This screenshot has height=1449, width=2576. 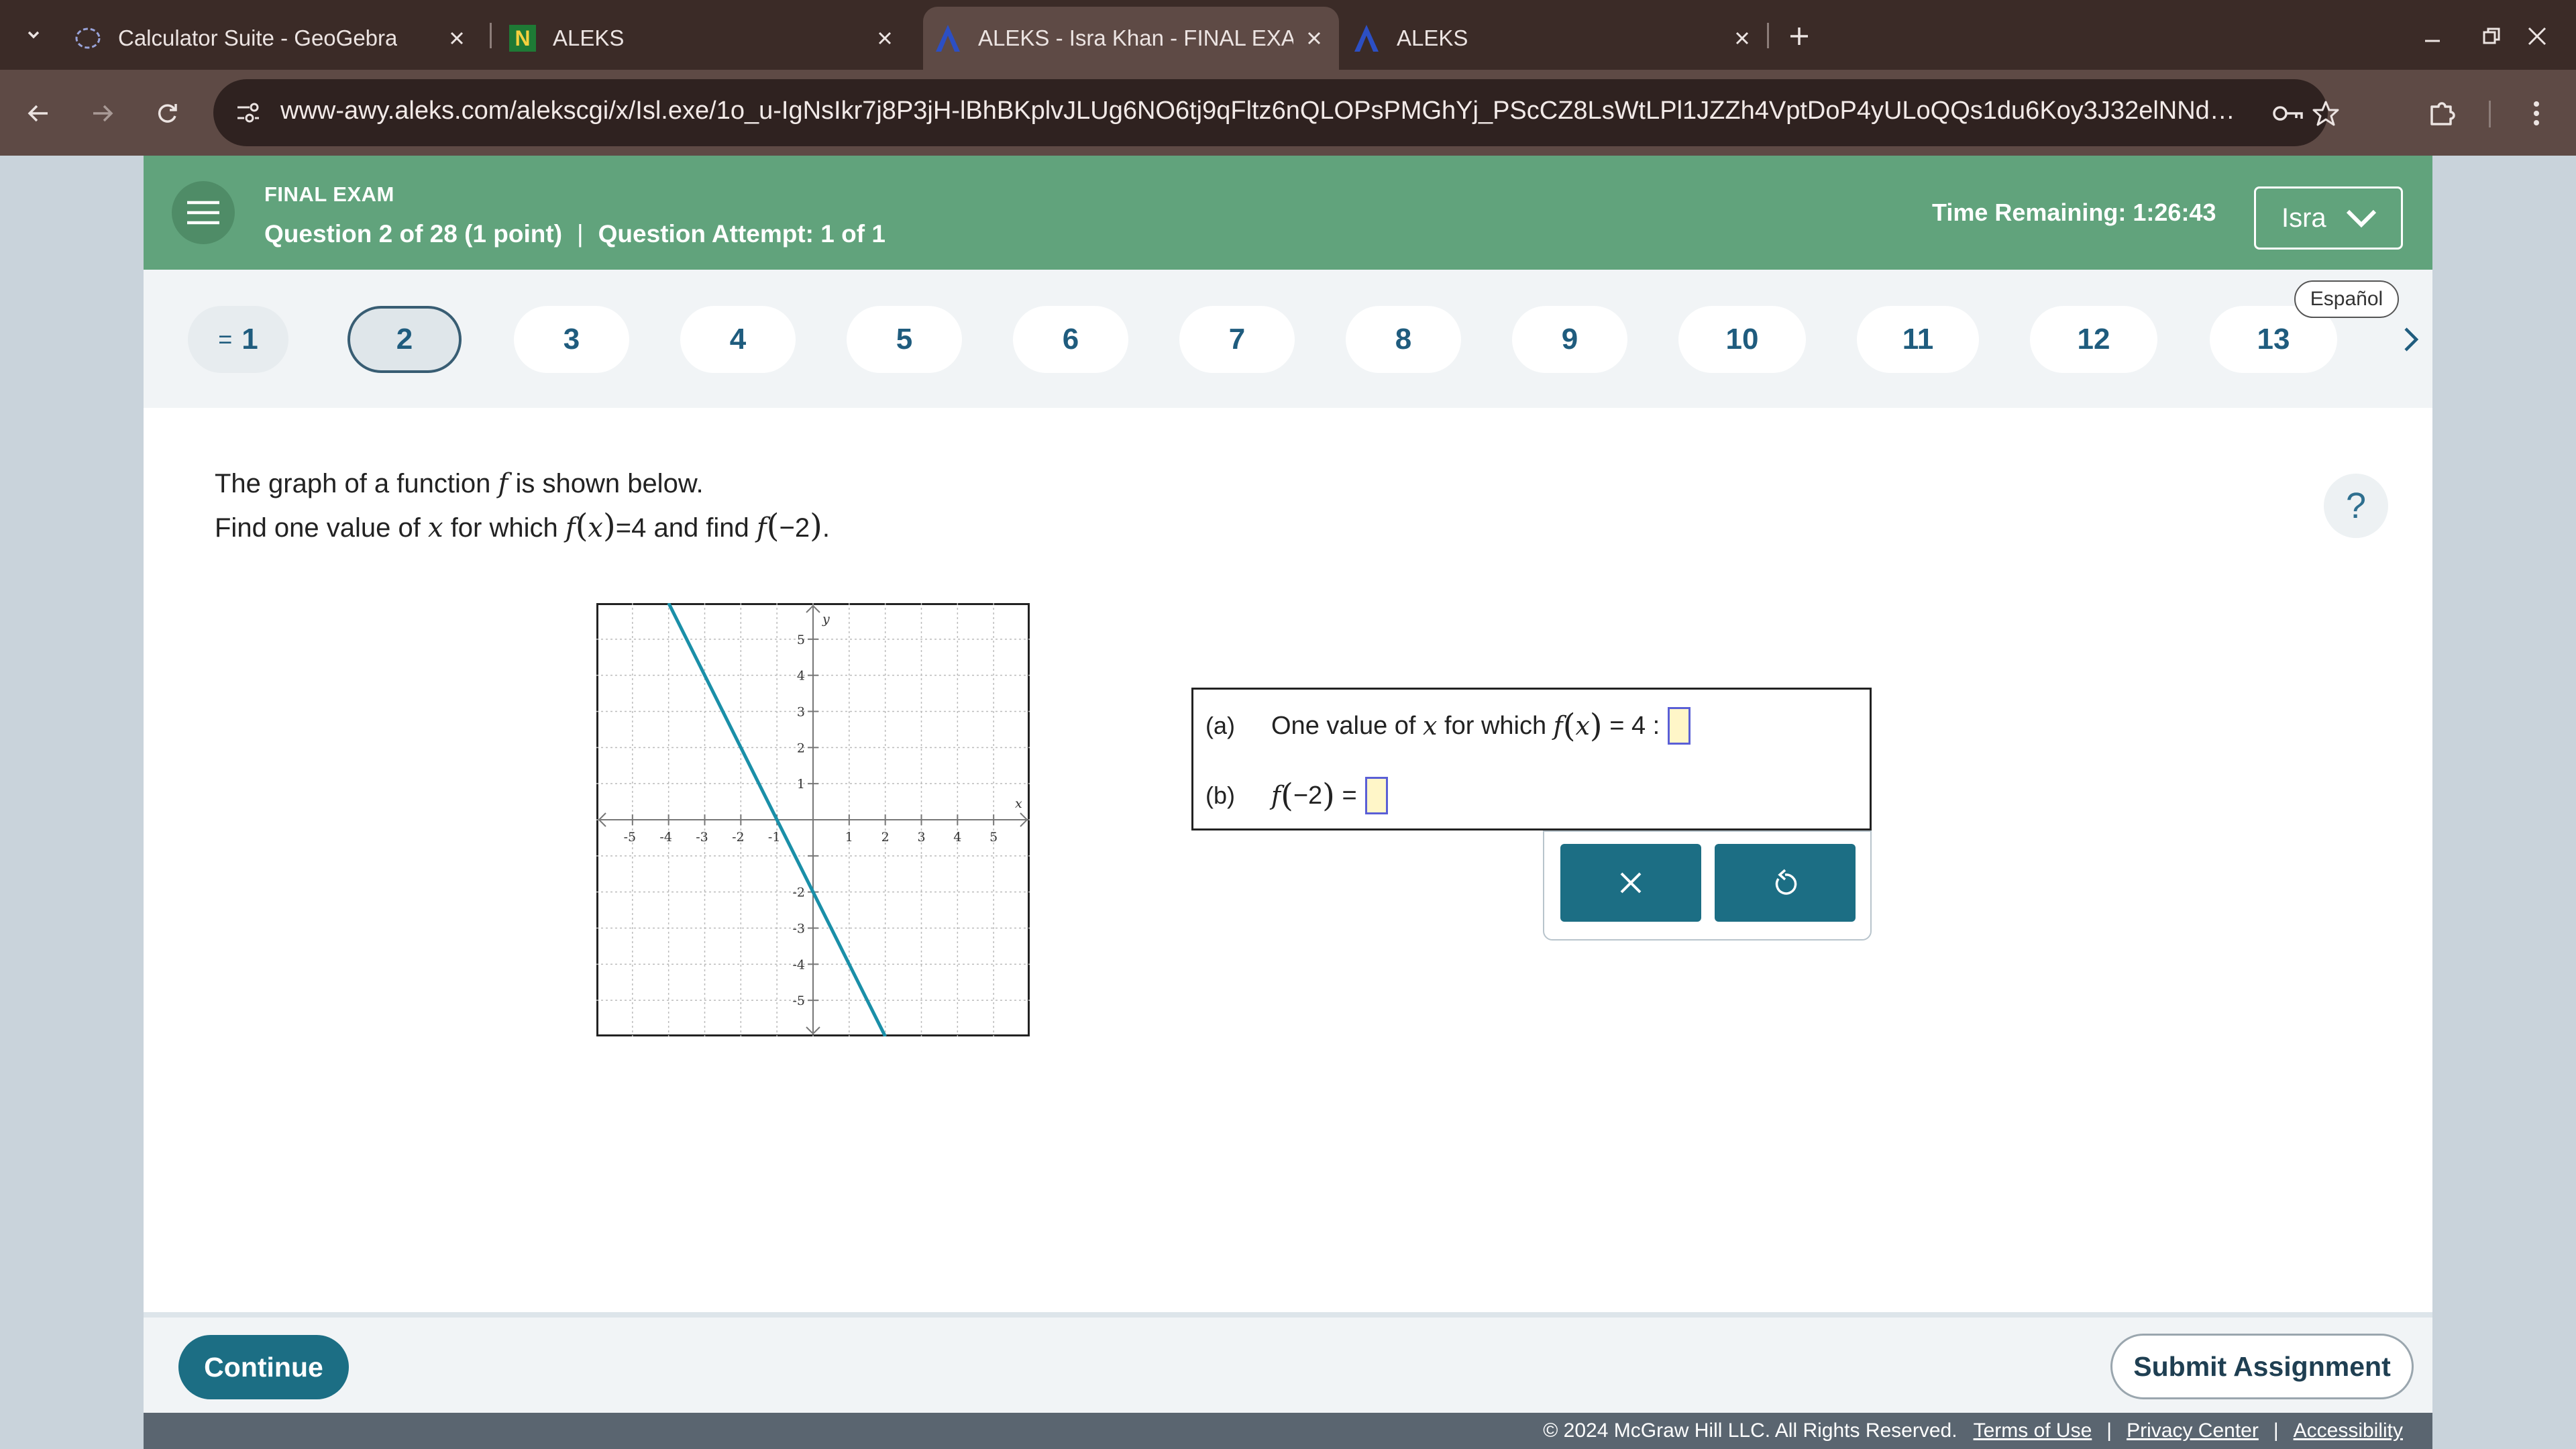 I want to click on undo-button, so click(x=1785, y=883).